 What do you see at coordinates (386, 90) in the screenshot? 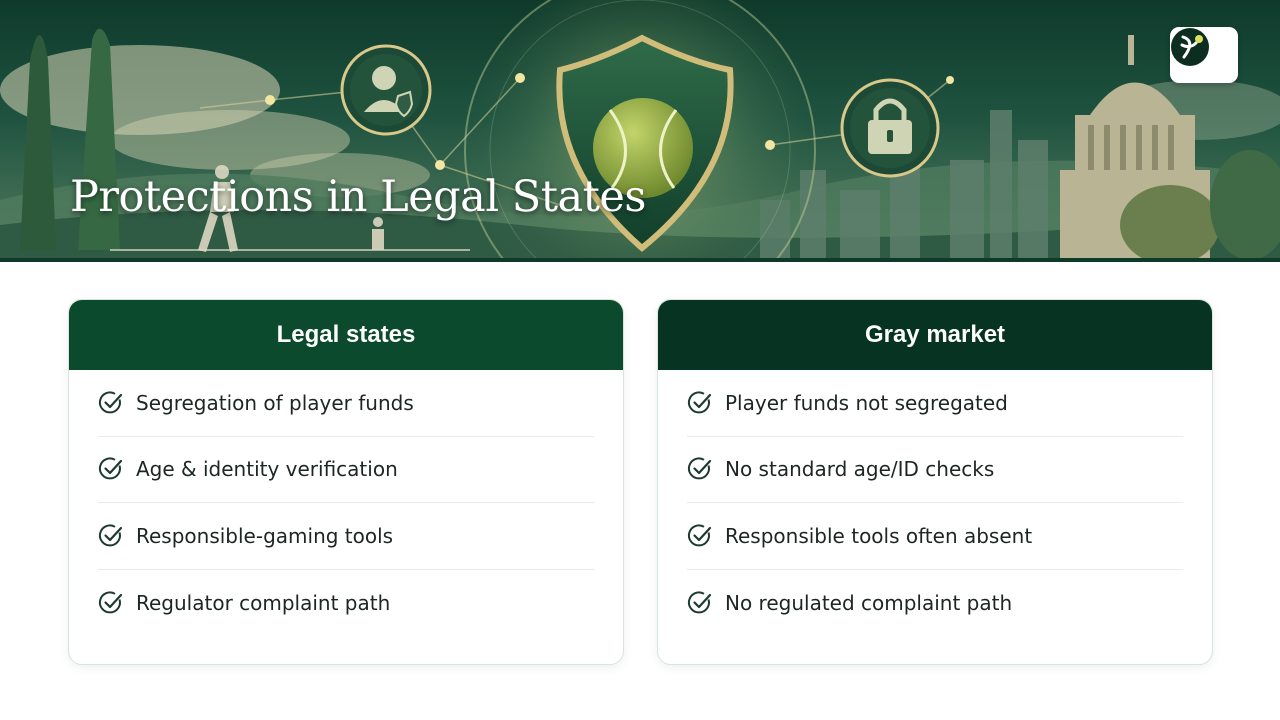
I see `user-verified-icon` at bounding box center [386, 90].